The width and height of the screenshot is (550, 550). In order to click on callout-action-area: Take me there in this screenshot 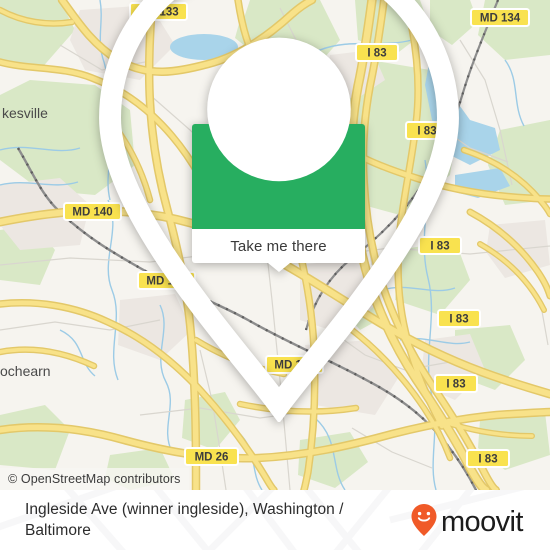, I will do `click(278, 250)`.